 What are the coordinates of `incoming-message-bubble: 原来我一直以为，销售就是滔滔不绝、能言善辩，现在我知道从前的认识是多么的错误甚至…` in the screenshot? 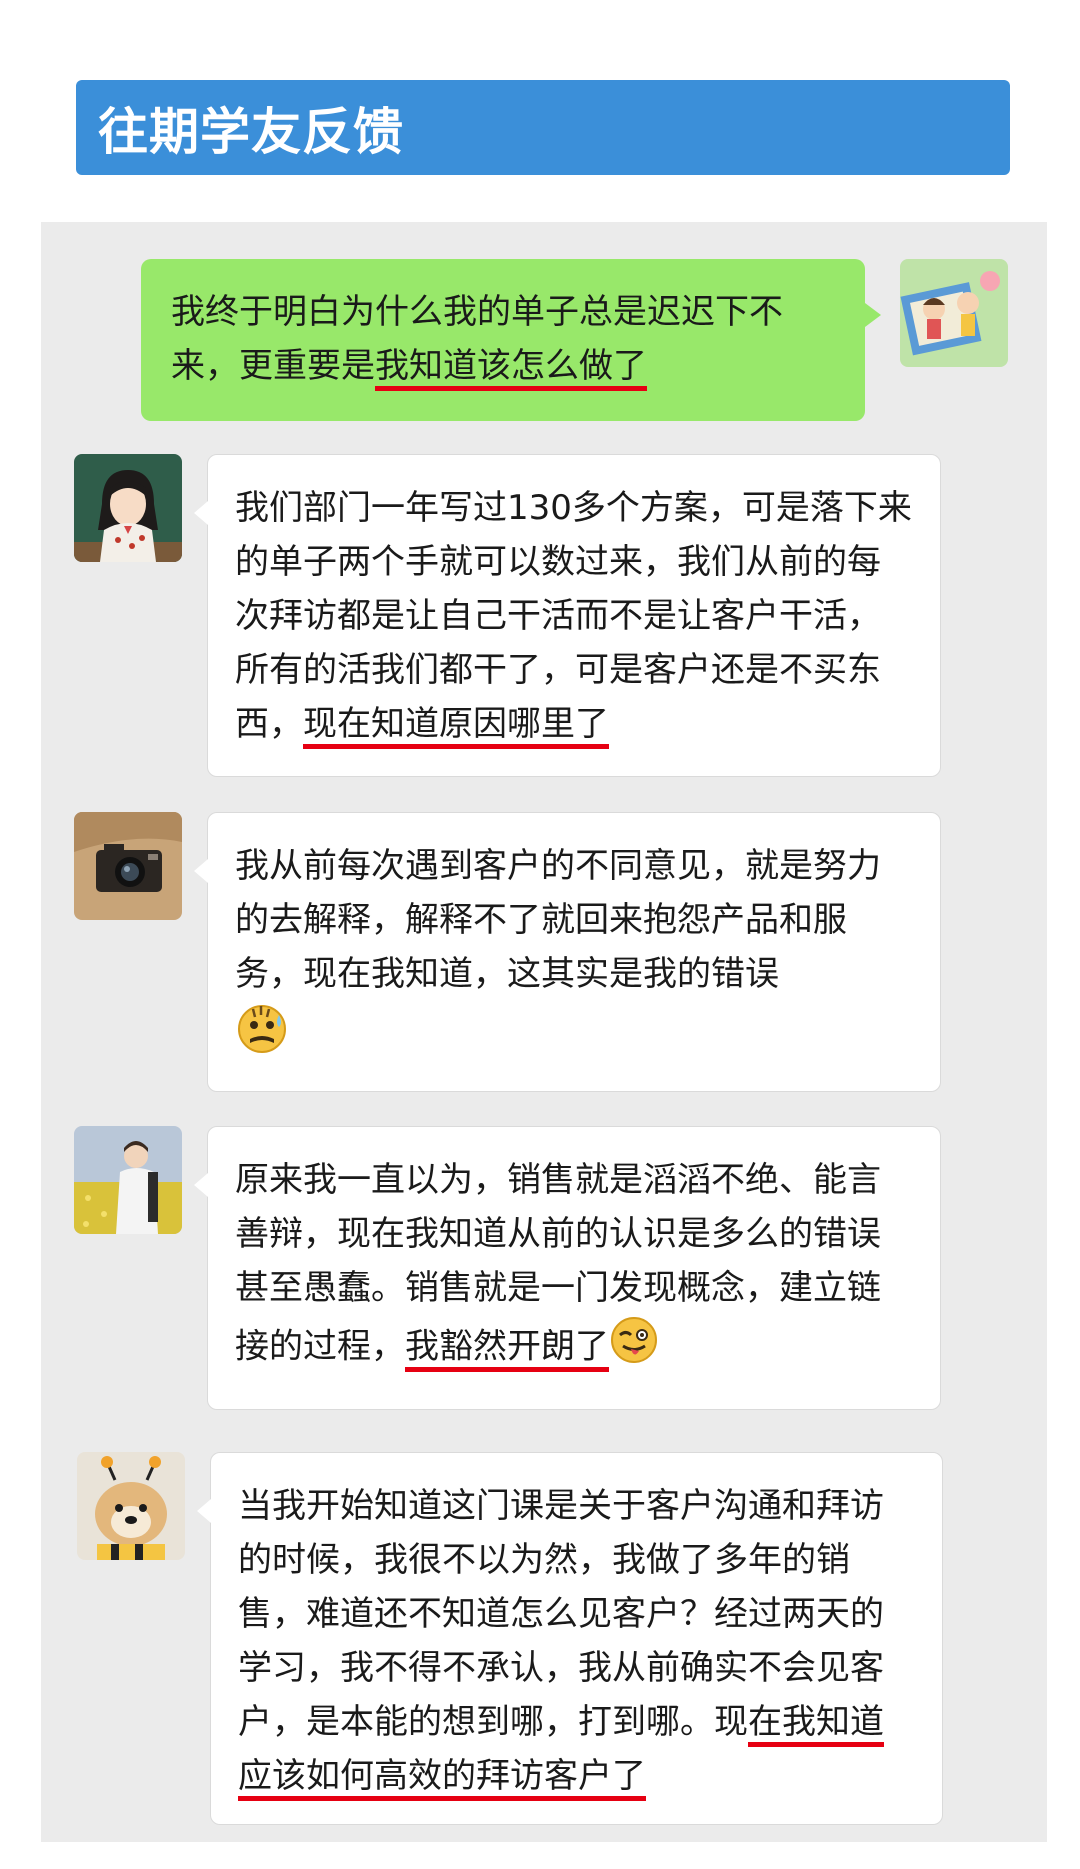 It's located at (567, 1268).